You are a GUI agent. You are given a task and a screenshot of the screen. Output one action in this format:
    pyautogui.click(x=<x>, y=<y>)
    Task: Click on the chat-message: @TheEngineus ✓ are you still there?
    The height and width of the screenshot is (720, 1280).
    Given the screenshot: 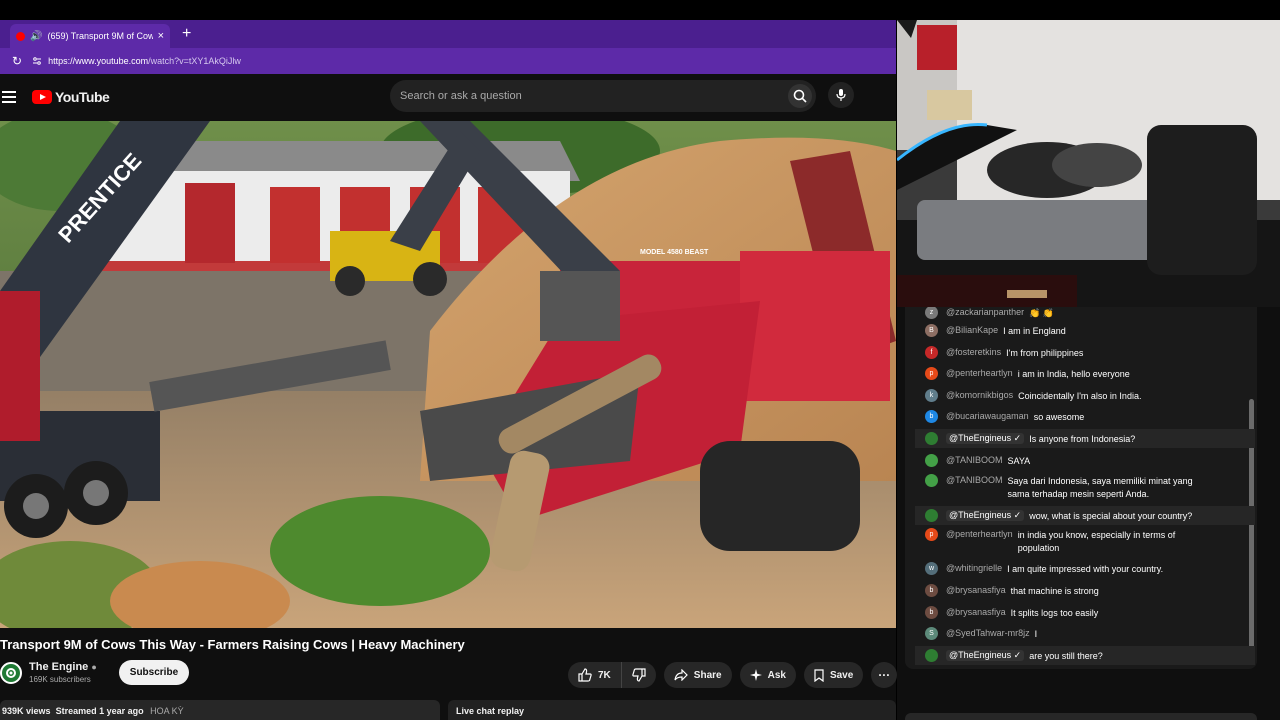 What is the action you would take?
    pyautogui.click(x=1070, y=656)
    